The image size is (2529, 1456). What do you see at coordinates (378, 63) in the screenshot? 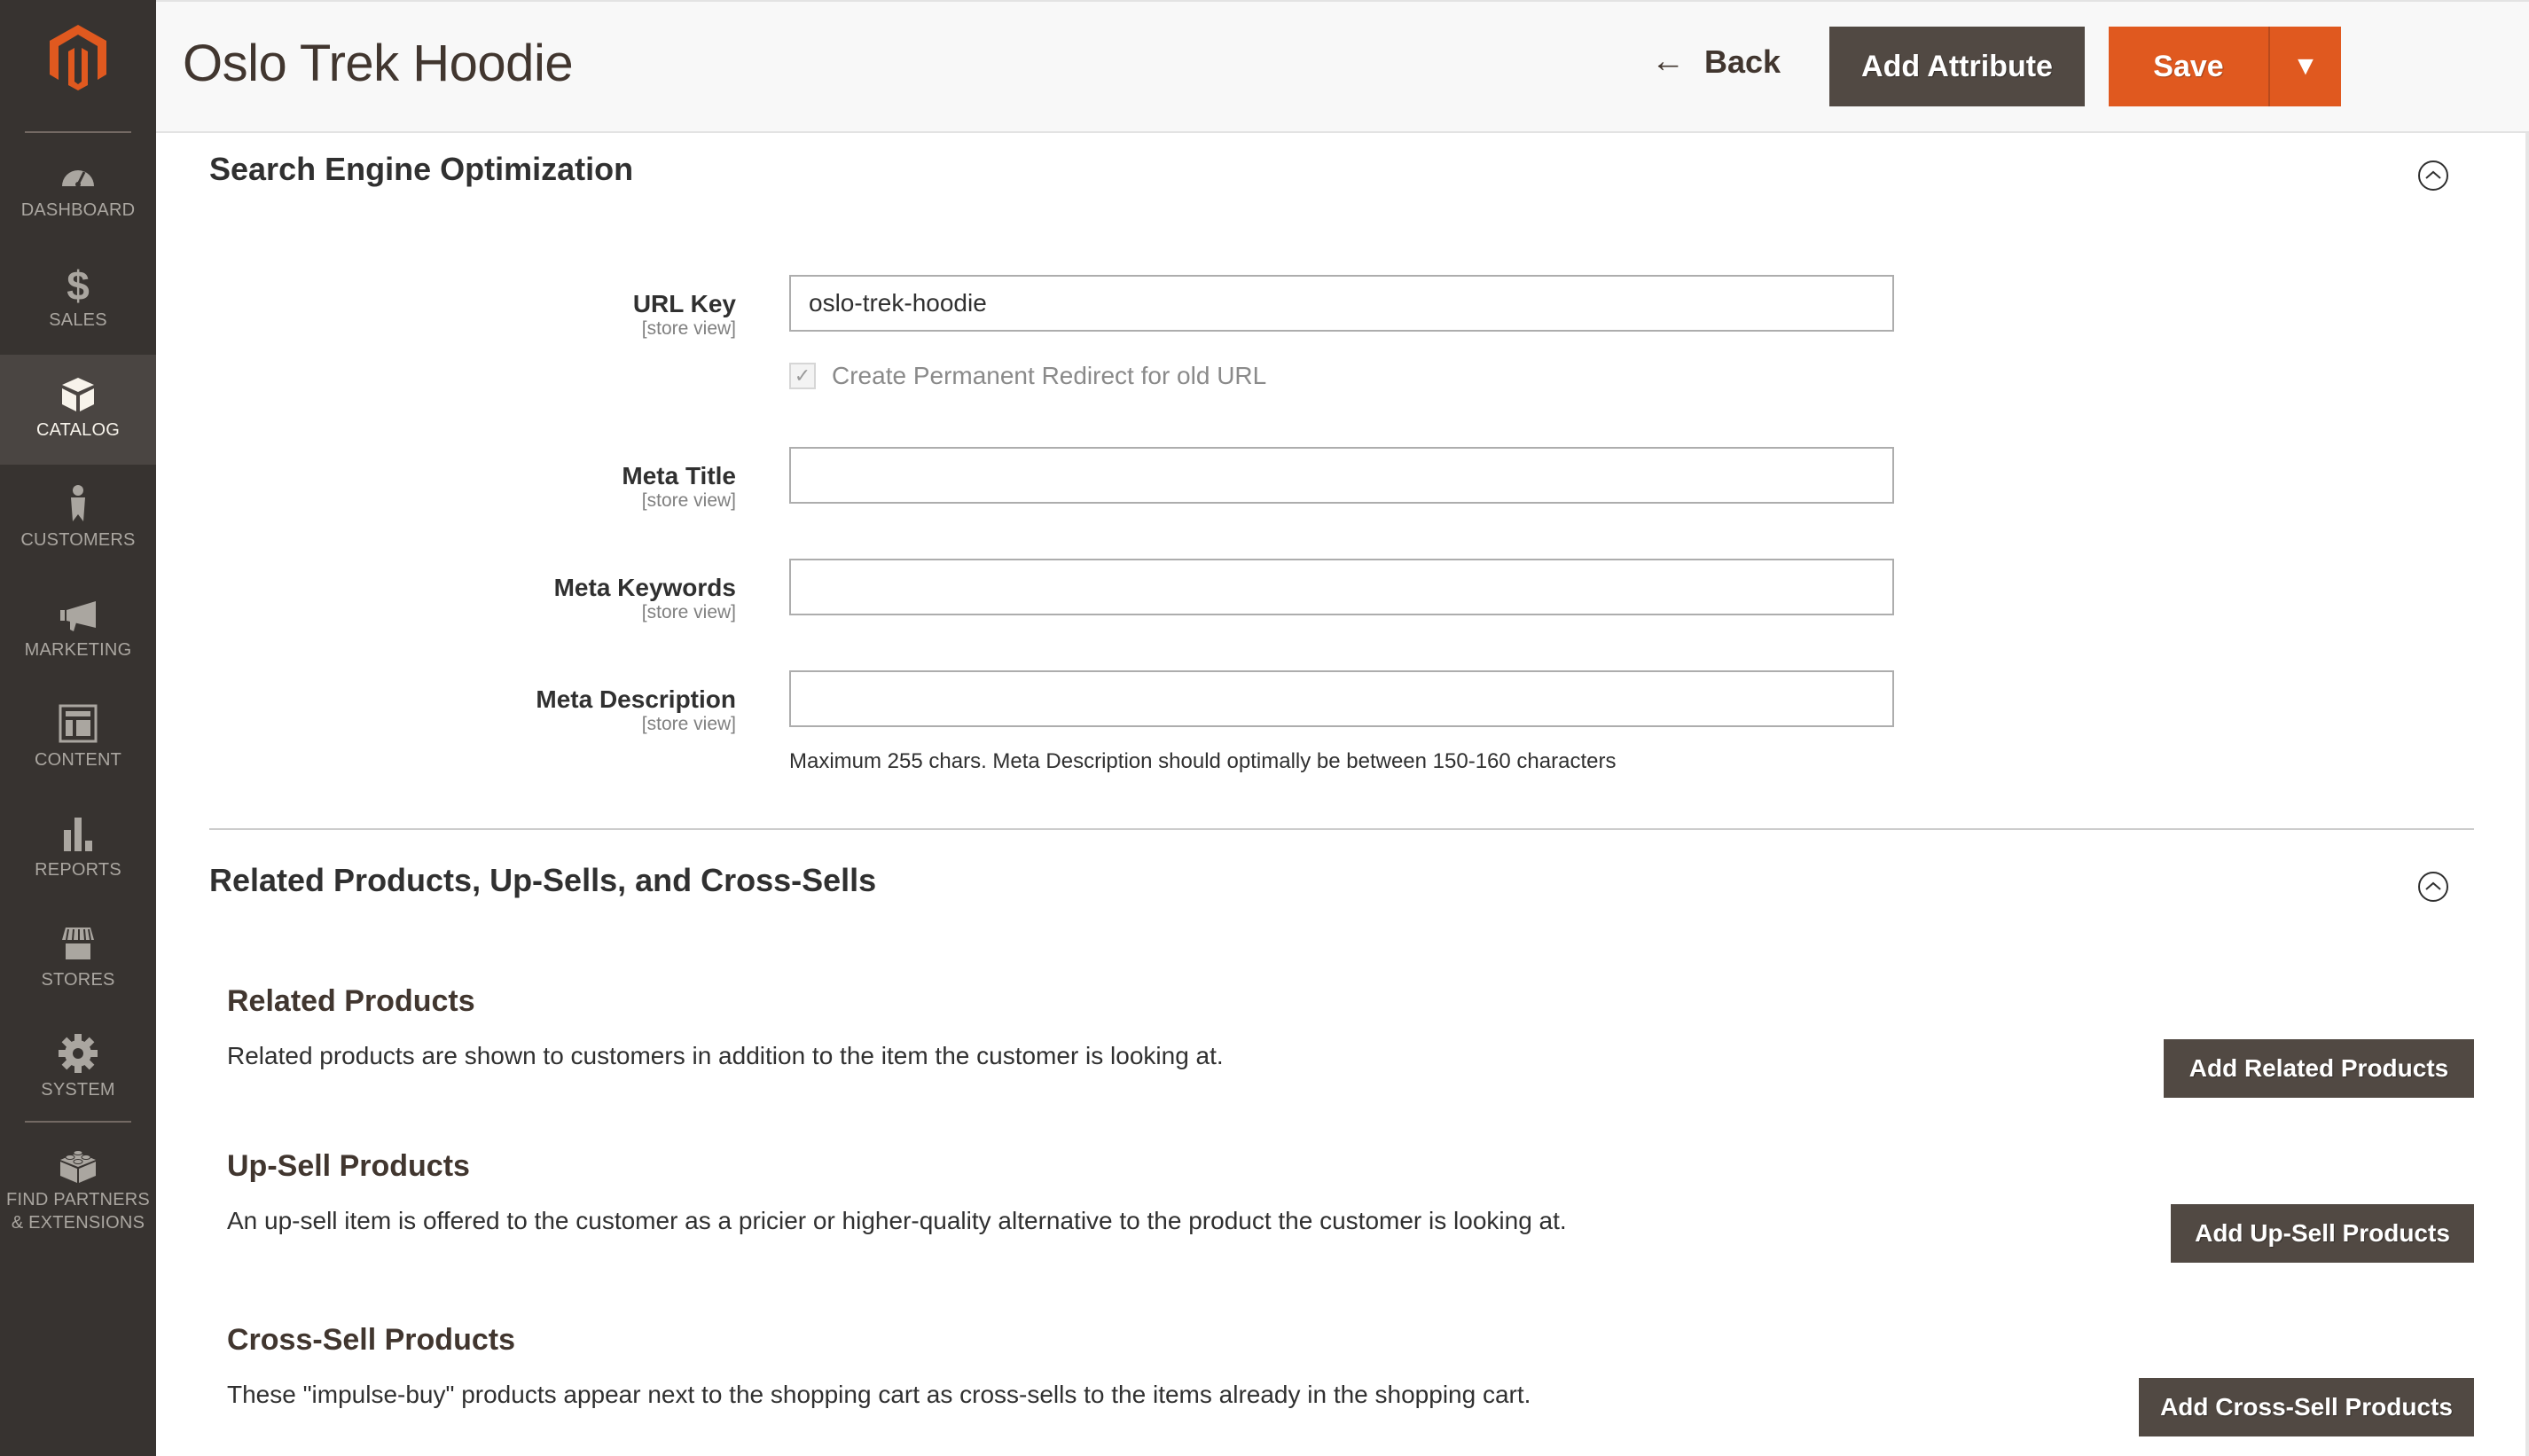
I see `page-title: Oslo Trek Hoodie` at bounding box center [378, 63].